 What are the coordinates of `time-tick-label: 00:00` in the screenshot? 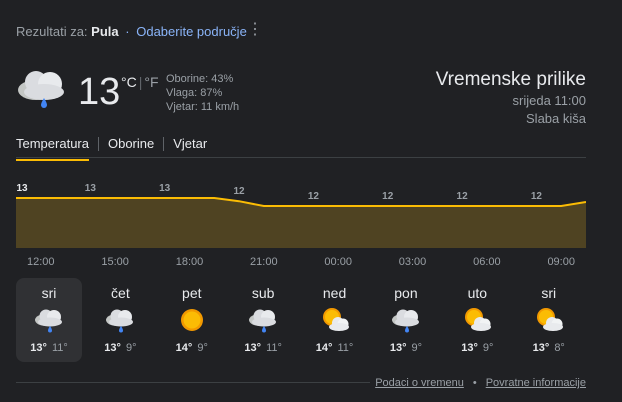 It's located at (338, 262).